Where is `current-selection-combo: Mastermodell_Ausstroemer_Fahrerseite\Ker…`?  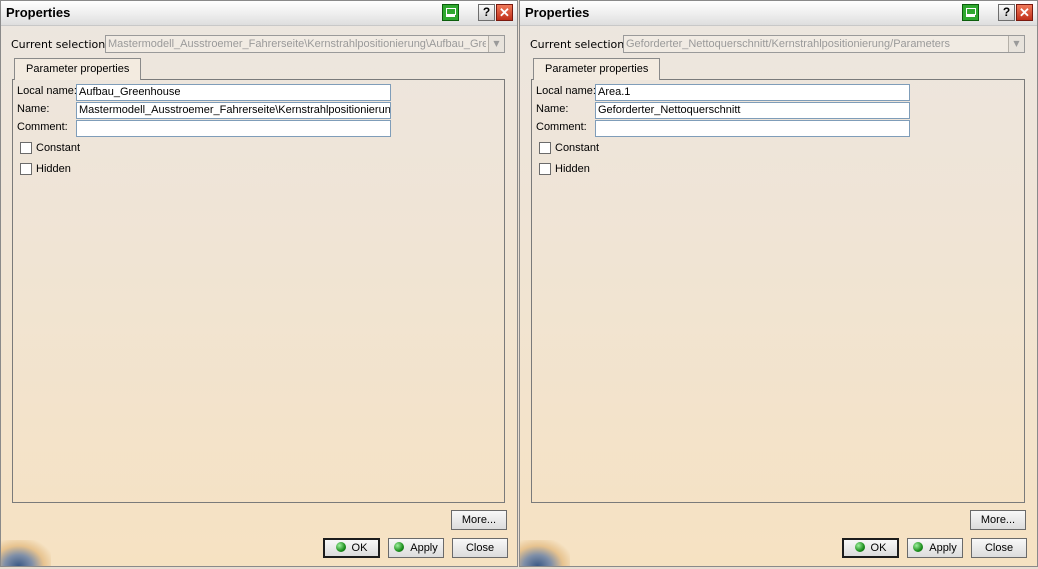
current-selection-combo: Mastermodell_Ausstroemer_Fahrerseite\Ker… is located at coordinates (305, 44).